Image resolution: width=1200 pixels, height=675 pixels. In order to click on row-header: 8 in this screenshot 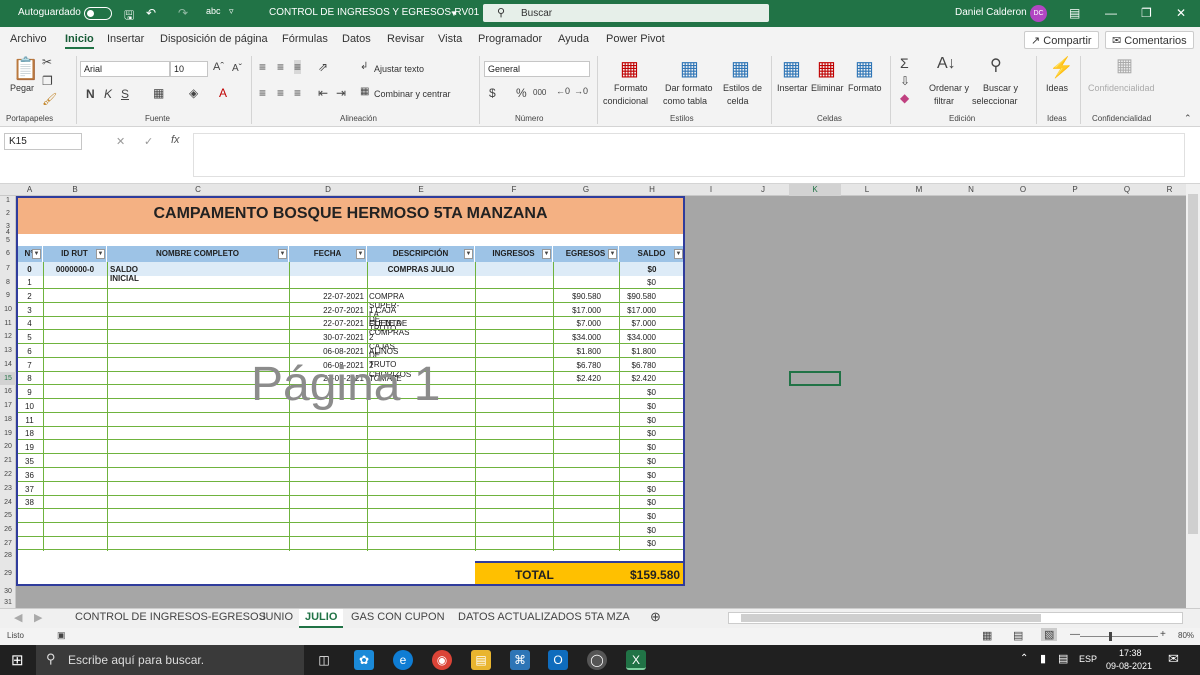, I will do `click(8, 282)`.